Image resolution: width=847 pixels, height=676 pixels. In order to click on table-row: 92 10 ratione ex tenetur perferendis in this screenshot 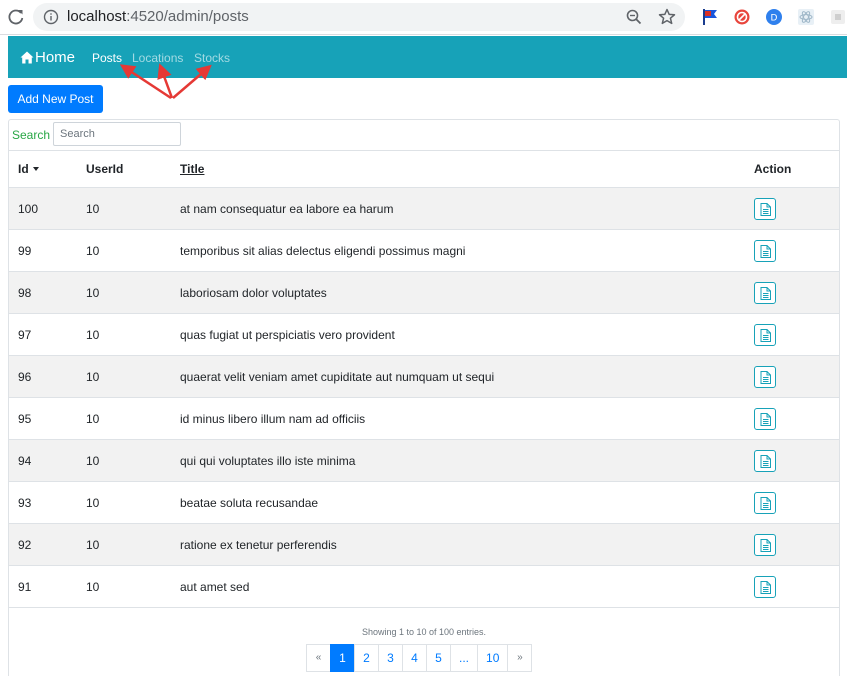, I will do `click(424, 544)`.